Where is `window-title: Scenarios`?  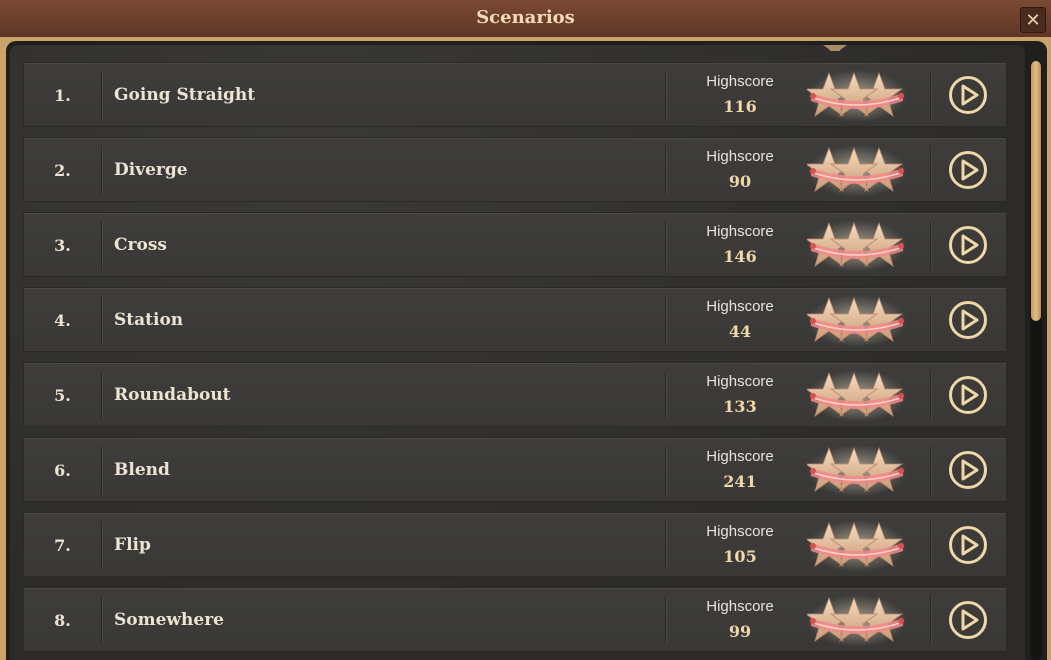 window-title: Scenarios is located at coordinates (525, 17).